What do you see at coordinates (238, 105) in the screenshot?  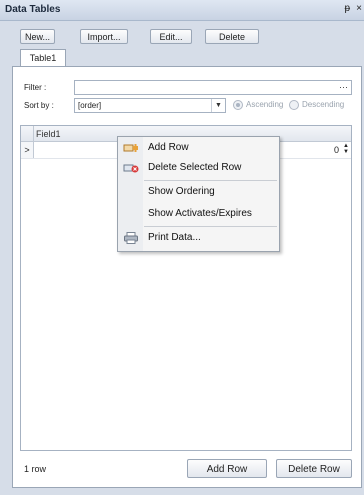 I see `ascending-radio` at bounding box center [238, 105].